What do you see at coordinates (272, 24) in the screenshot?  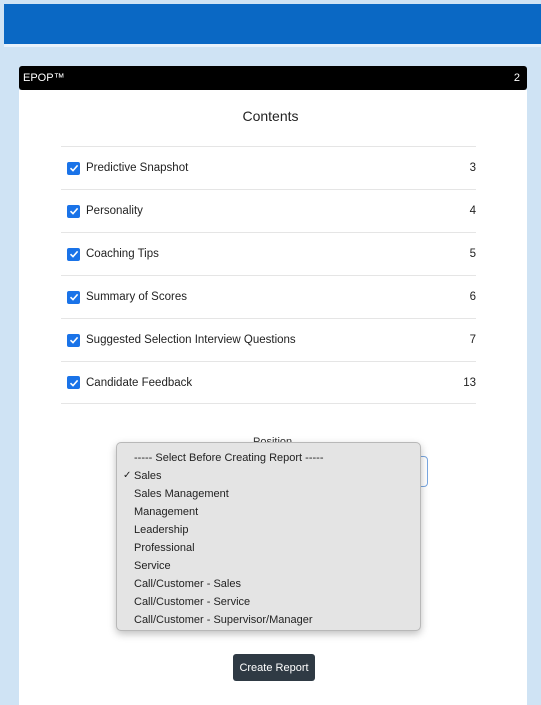 I see `top-banner` at bounding box center [272, 24].